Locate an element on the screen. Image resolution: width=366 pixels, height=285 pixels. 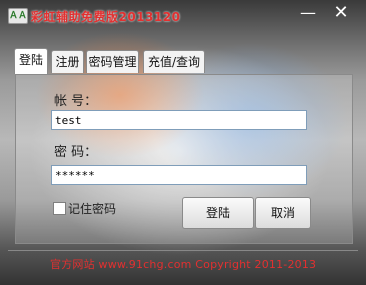
footer-divider is located at coordinates (183, 250).